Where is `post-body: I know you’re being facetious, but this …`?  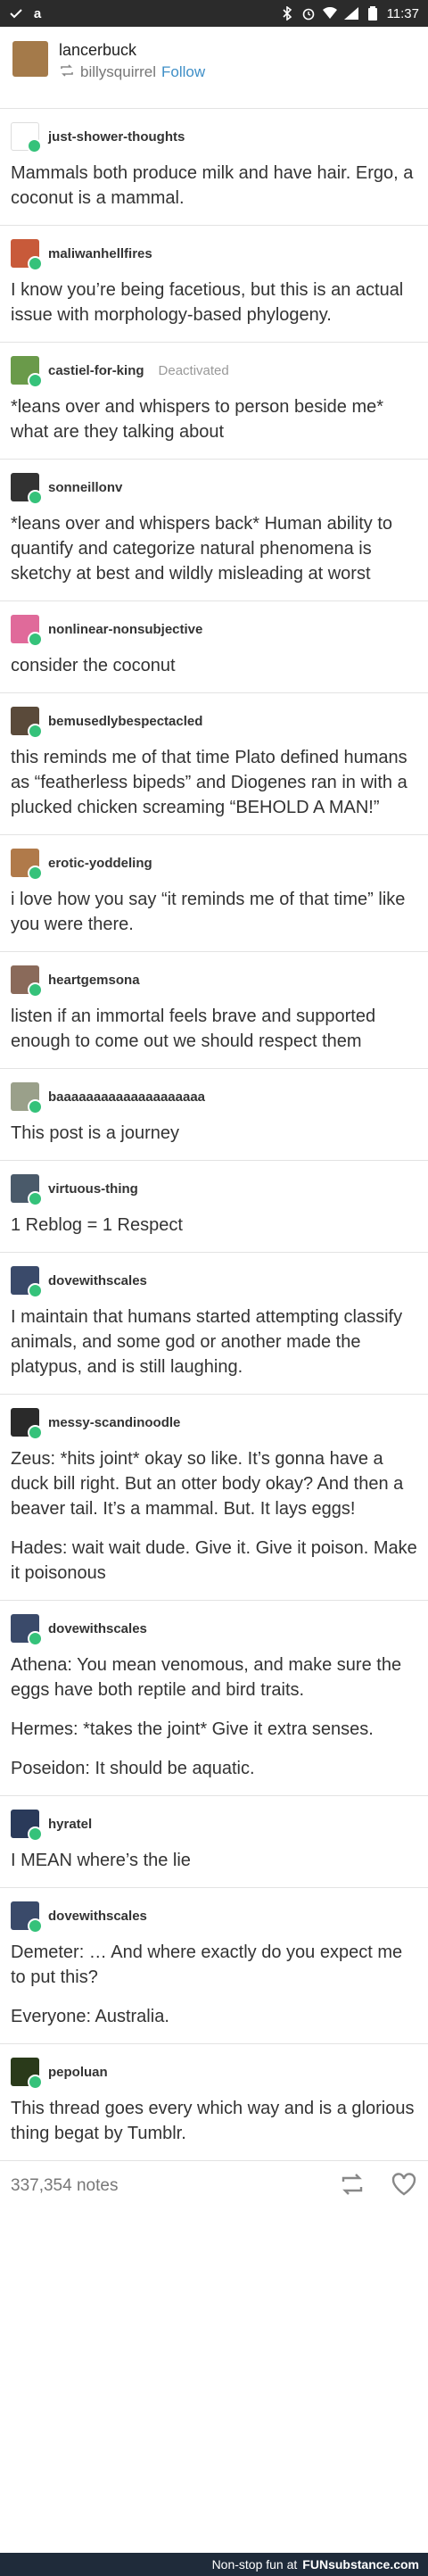 post-body: I know you’re being facetious, but this … is located at coordinates (214, 302).